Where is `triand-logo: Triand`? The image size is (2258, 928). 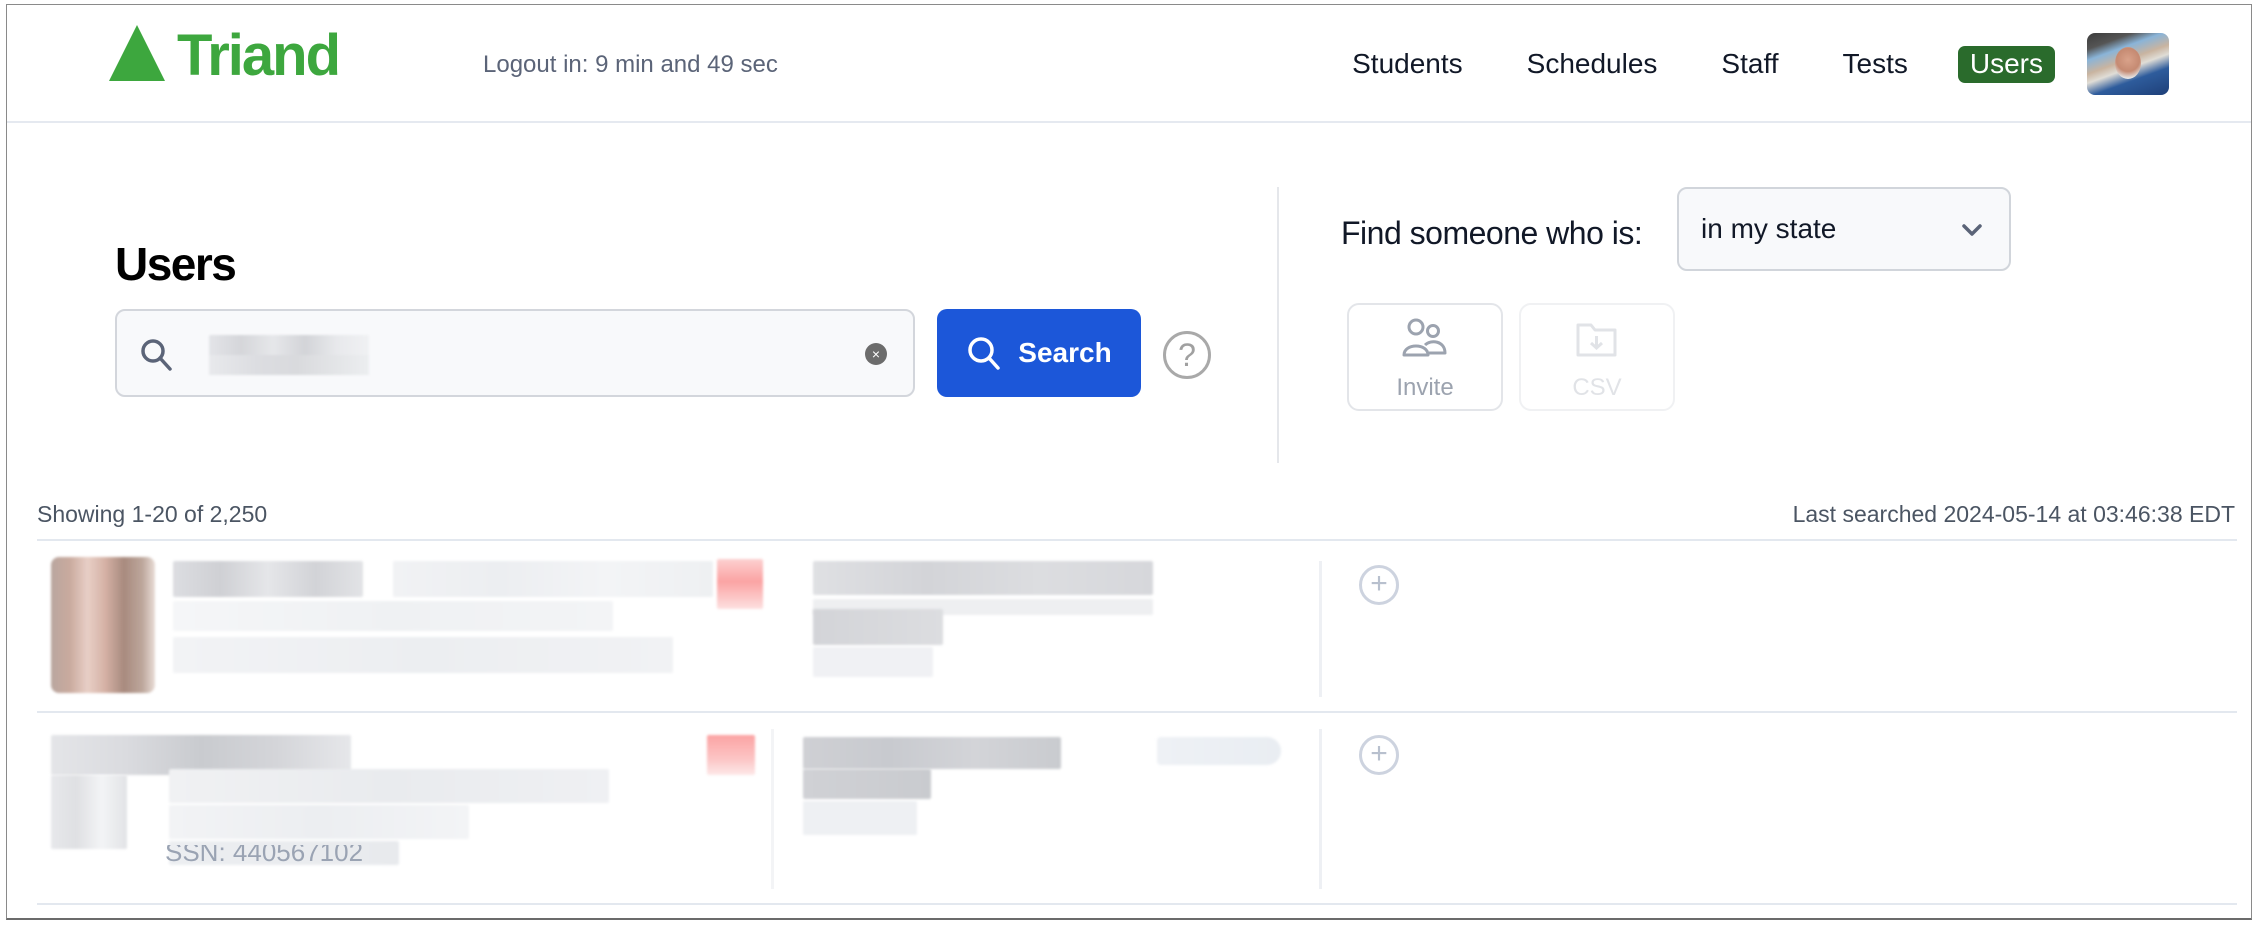 triand-logo: Triand is located at coordinates (225, 55).